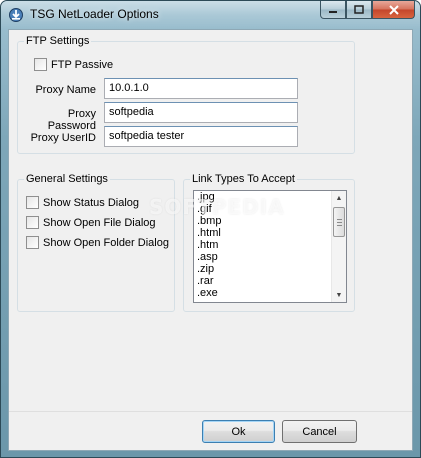 Image resolution: width=421 pixels, height=458 pixels. I want to click on show-open-folder-dialog-option: Show Open Folder Dialog, so click(97, 242).